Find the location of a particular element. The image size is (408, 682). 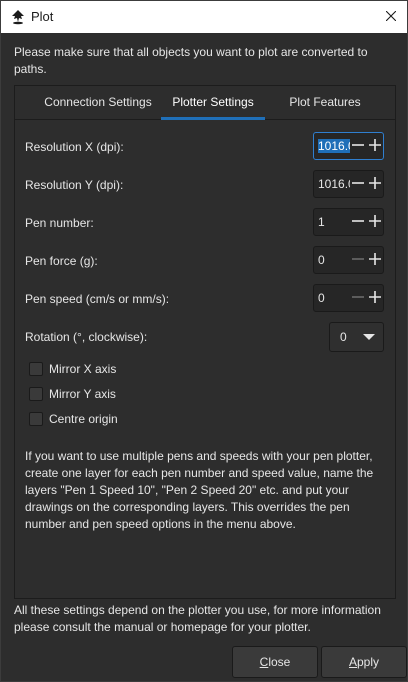

resolution-x-decrement-button is located at coordinates (358, 146).